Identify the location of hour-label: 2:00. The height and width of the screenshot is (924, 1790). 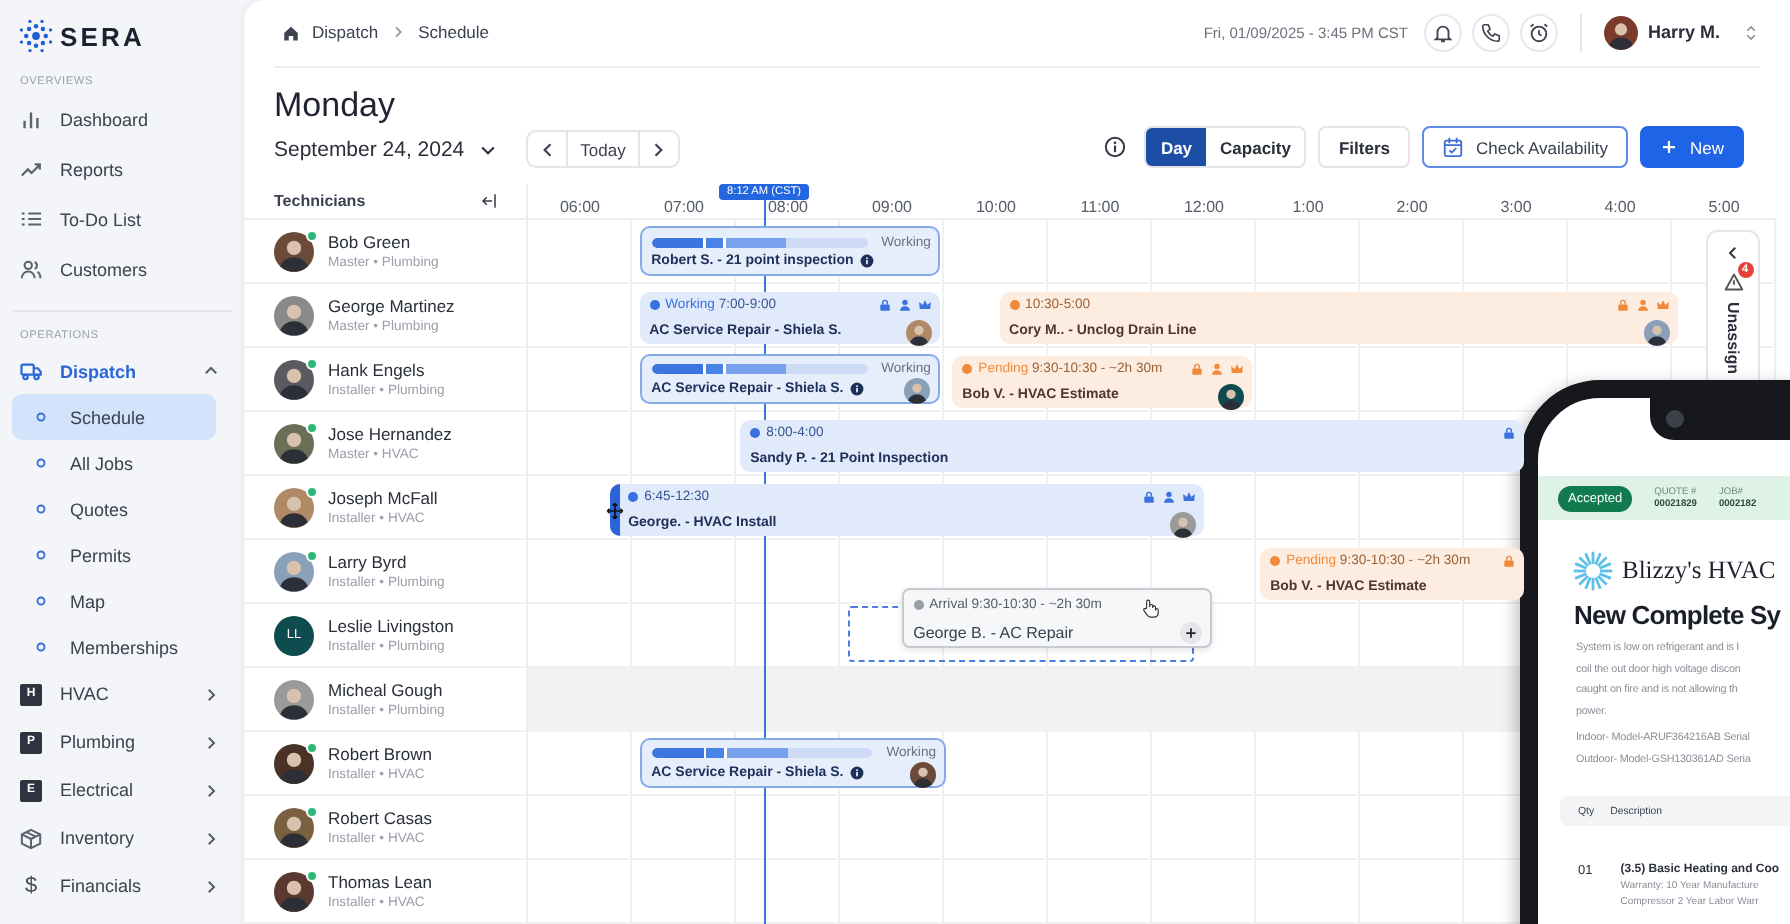
(1412, 207).